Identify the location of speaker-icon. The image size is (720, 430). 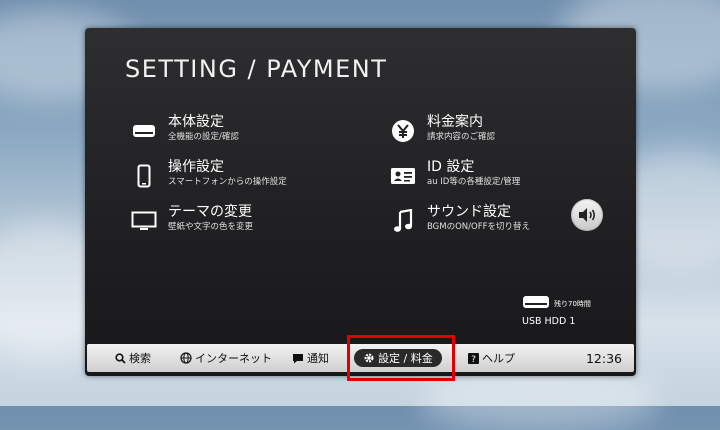
(587, 215).